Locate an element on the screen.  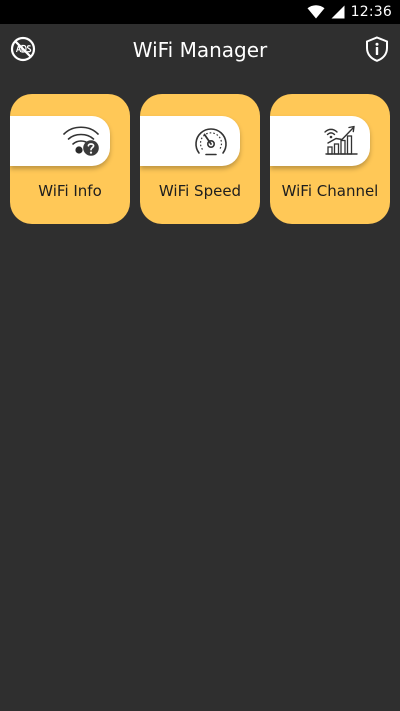
signal-icon is located at coordinates (338, 12).